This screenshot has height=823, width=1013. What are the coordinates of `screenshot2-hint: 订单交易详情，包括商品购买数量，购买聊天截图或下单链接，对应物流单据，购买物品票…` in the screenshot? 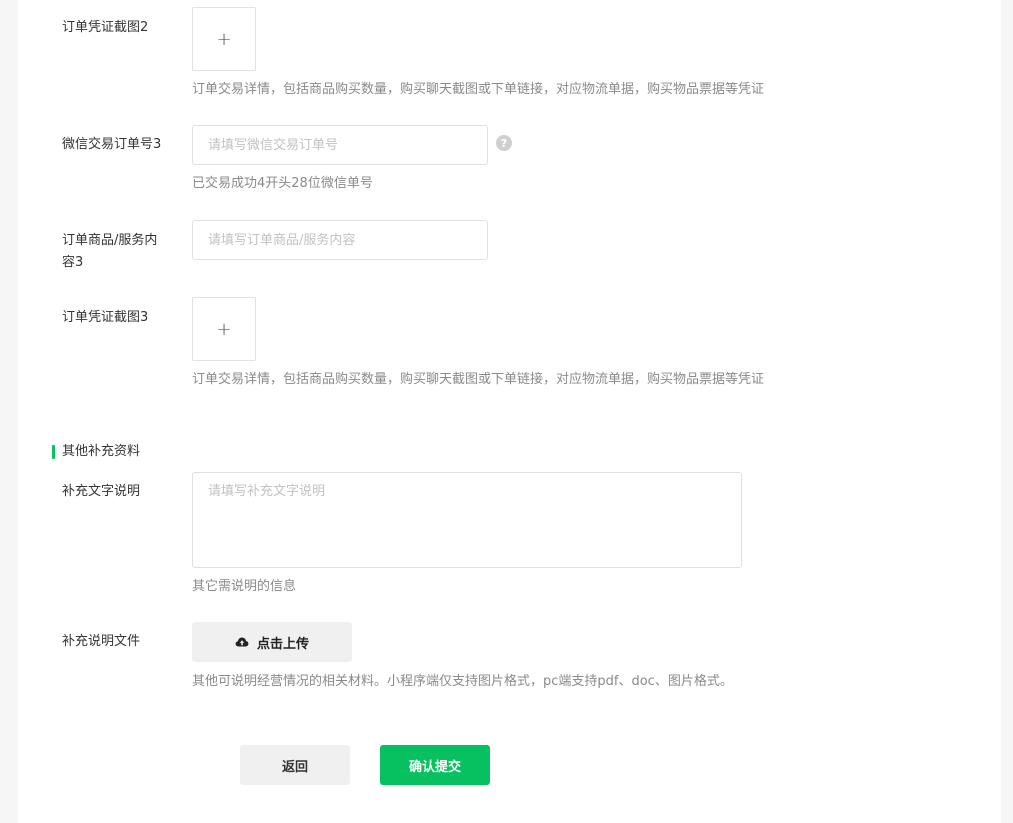 It's located at (478, 89).